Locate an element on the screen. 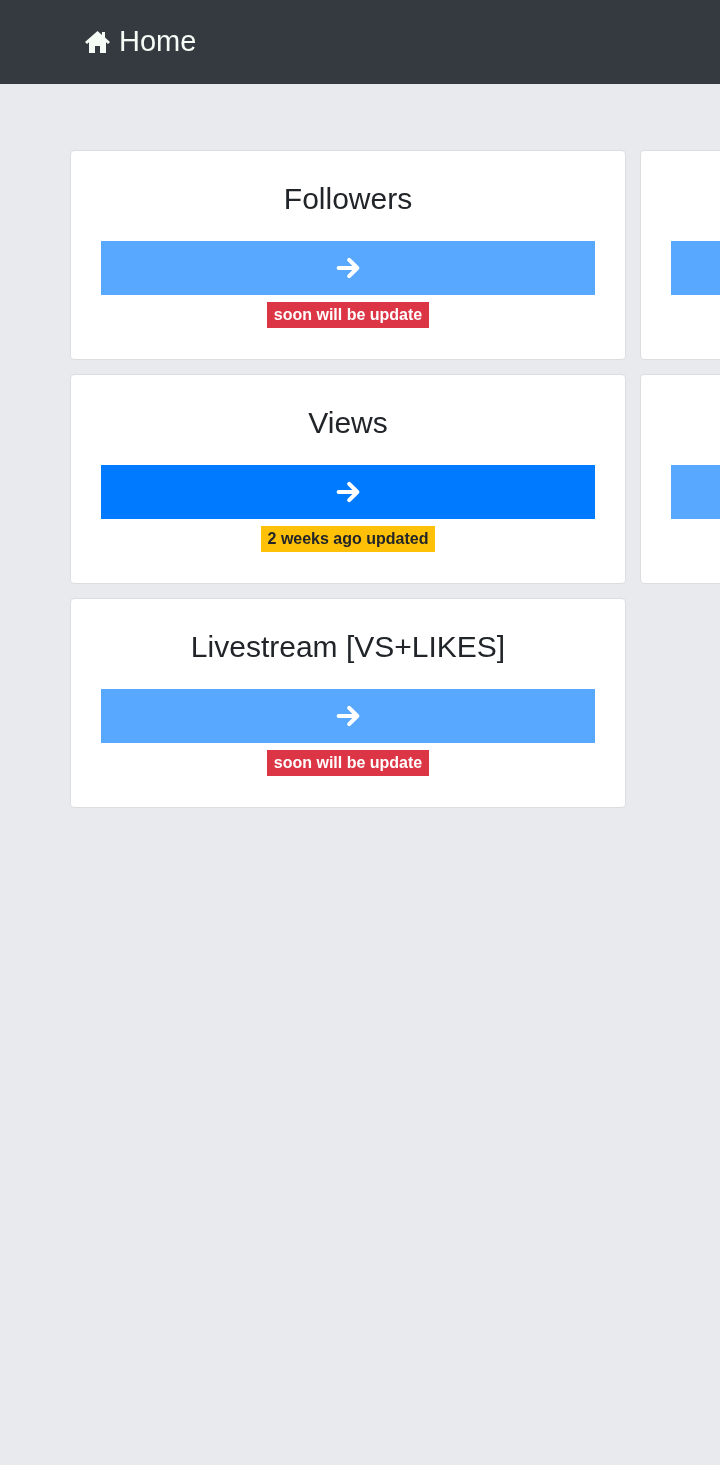 The image size is (720, 1465). card-title: Livestream [VS+LIKES] is located at coordinates (348, 647).